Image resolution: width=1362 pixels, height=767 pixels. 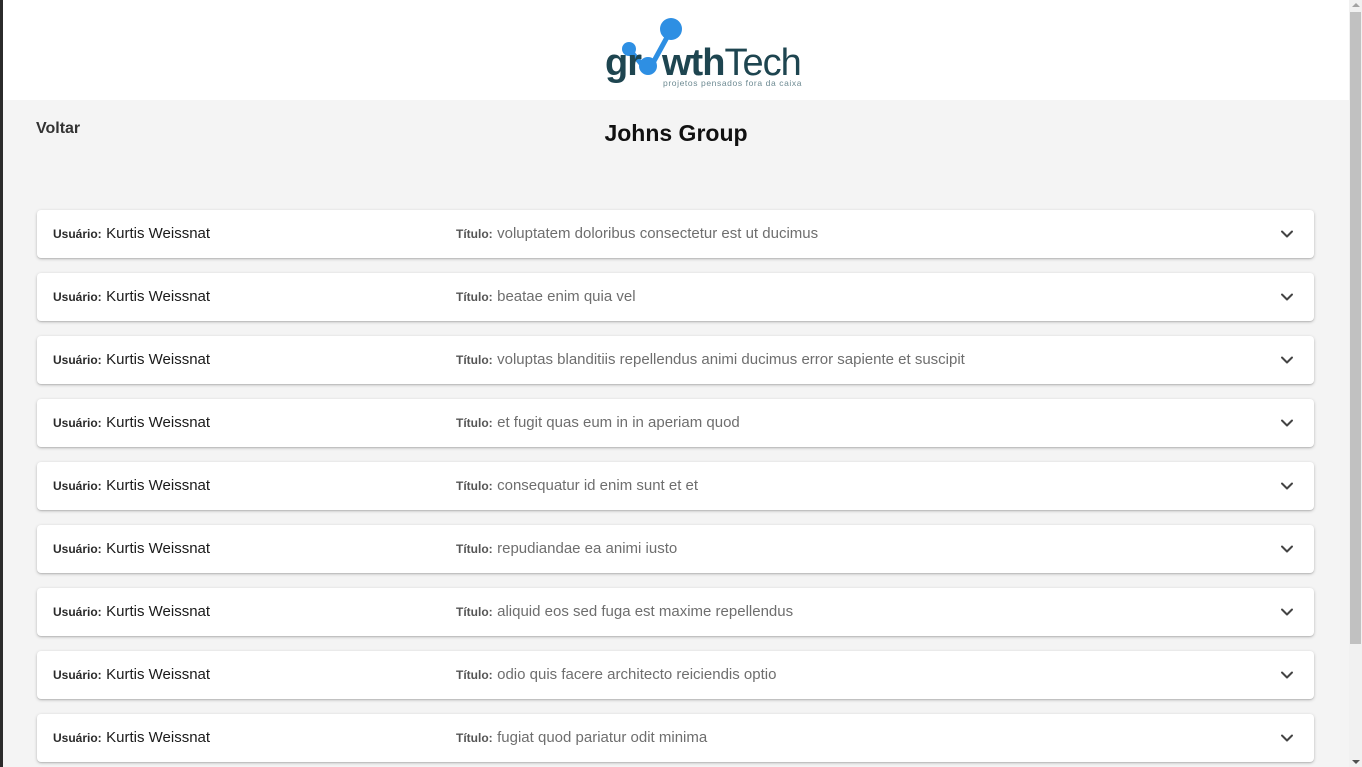 I want to click on post-title-text: et fugit quas eum in in aperiam quod, so click(x=618, y=422).